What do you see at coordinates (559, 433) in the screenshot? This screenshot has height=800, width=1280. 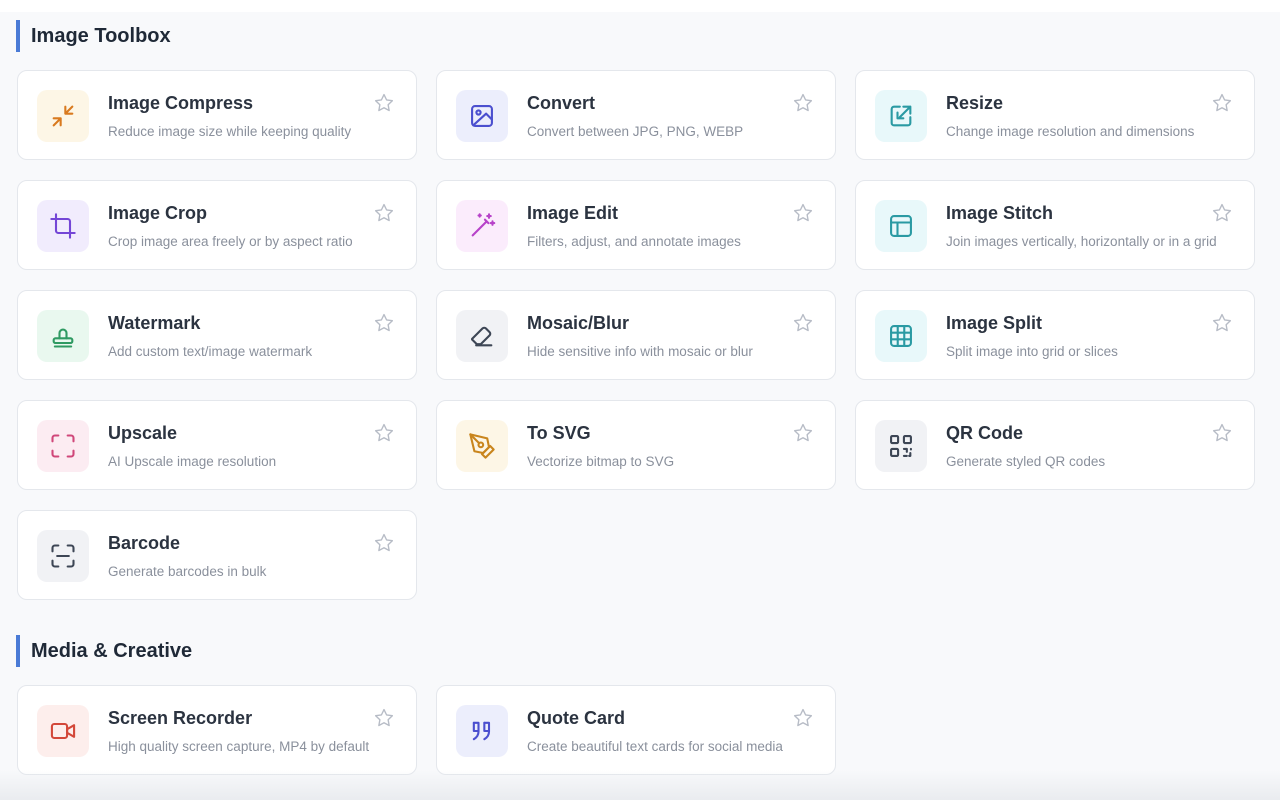 I see `tool-name: To SVG` at bounding box center [559, 433].